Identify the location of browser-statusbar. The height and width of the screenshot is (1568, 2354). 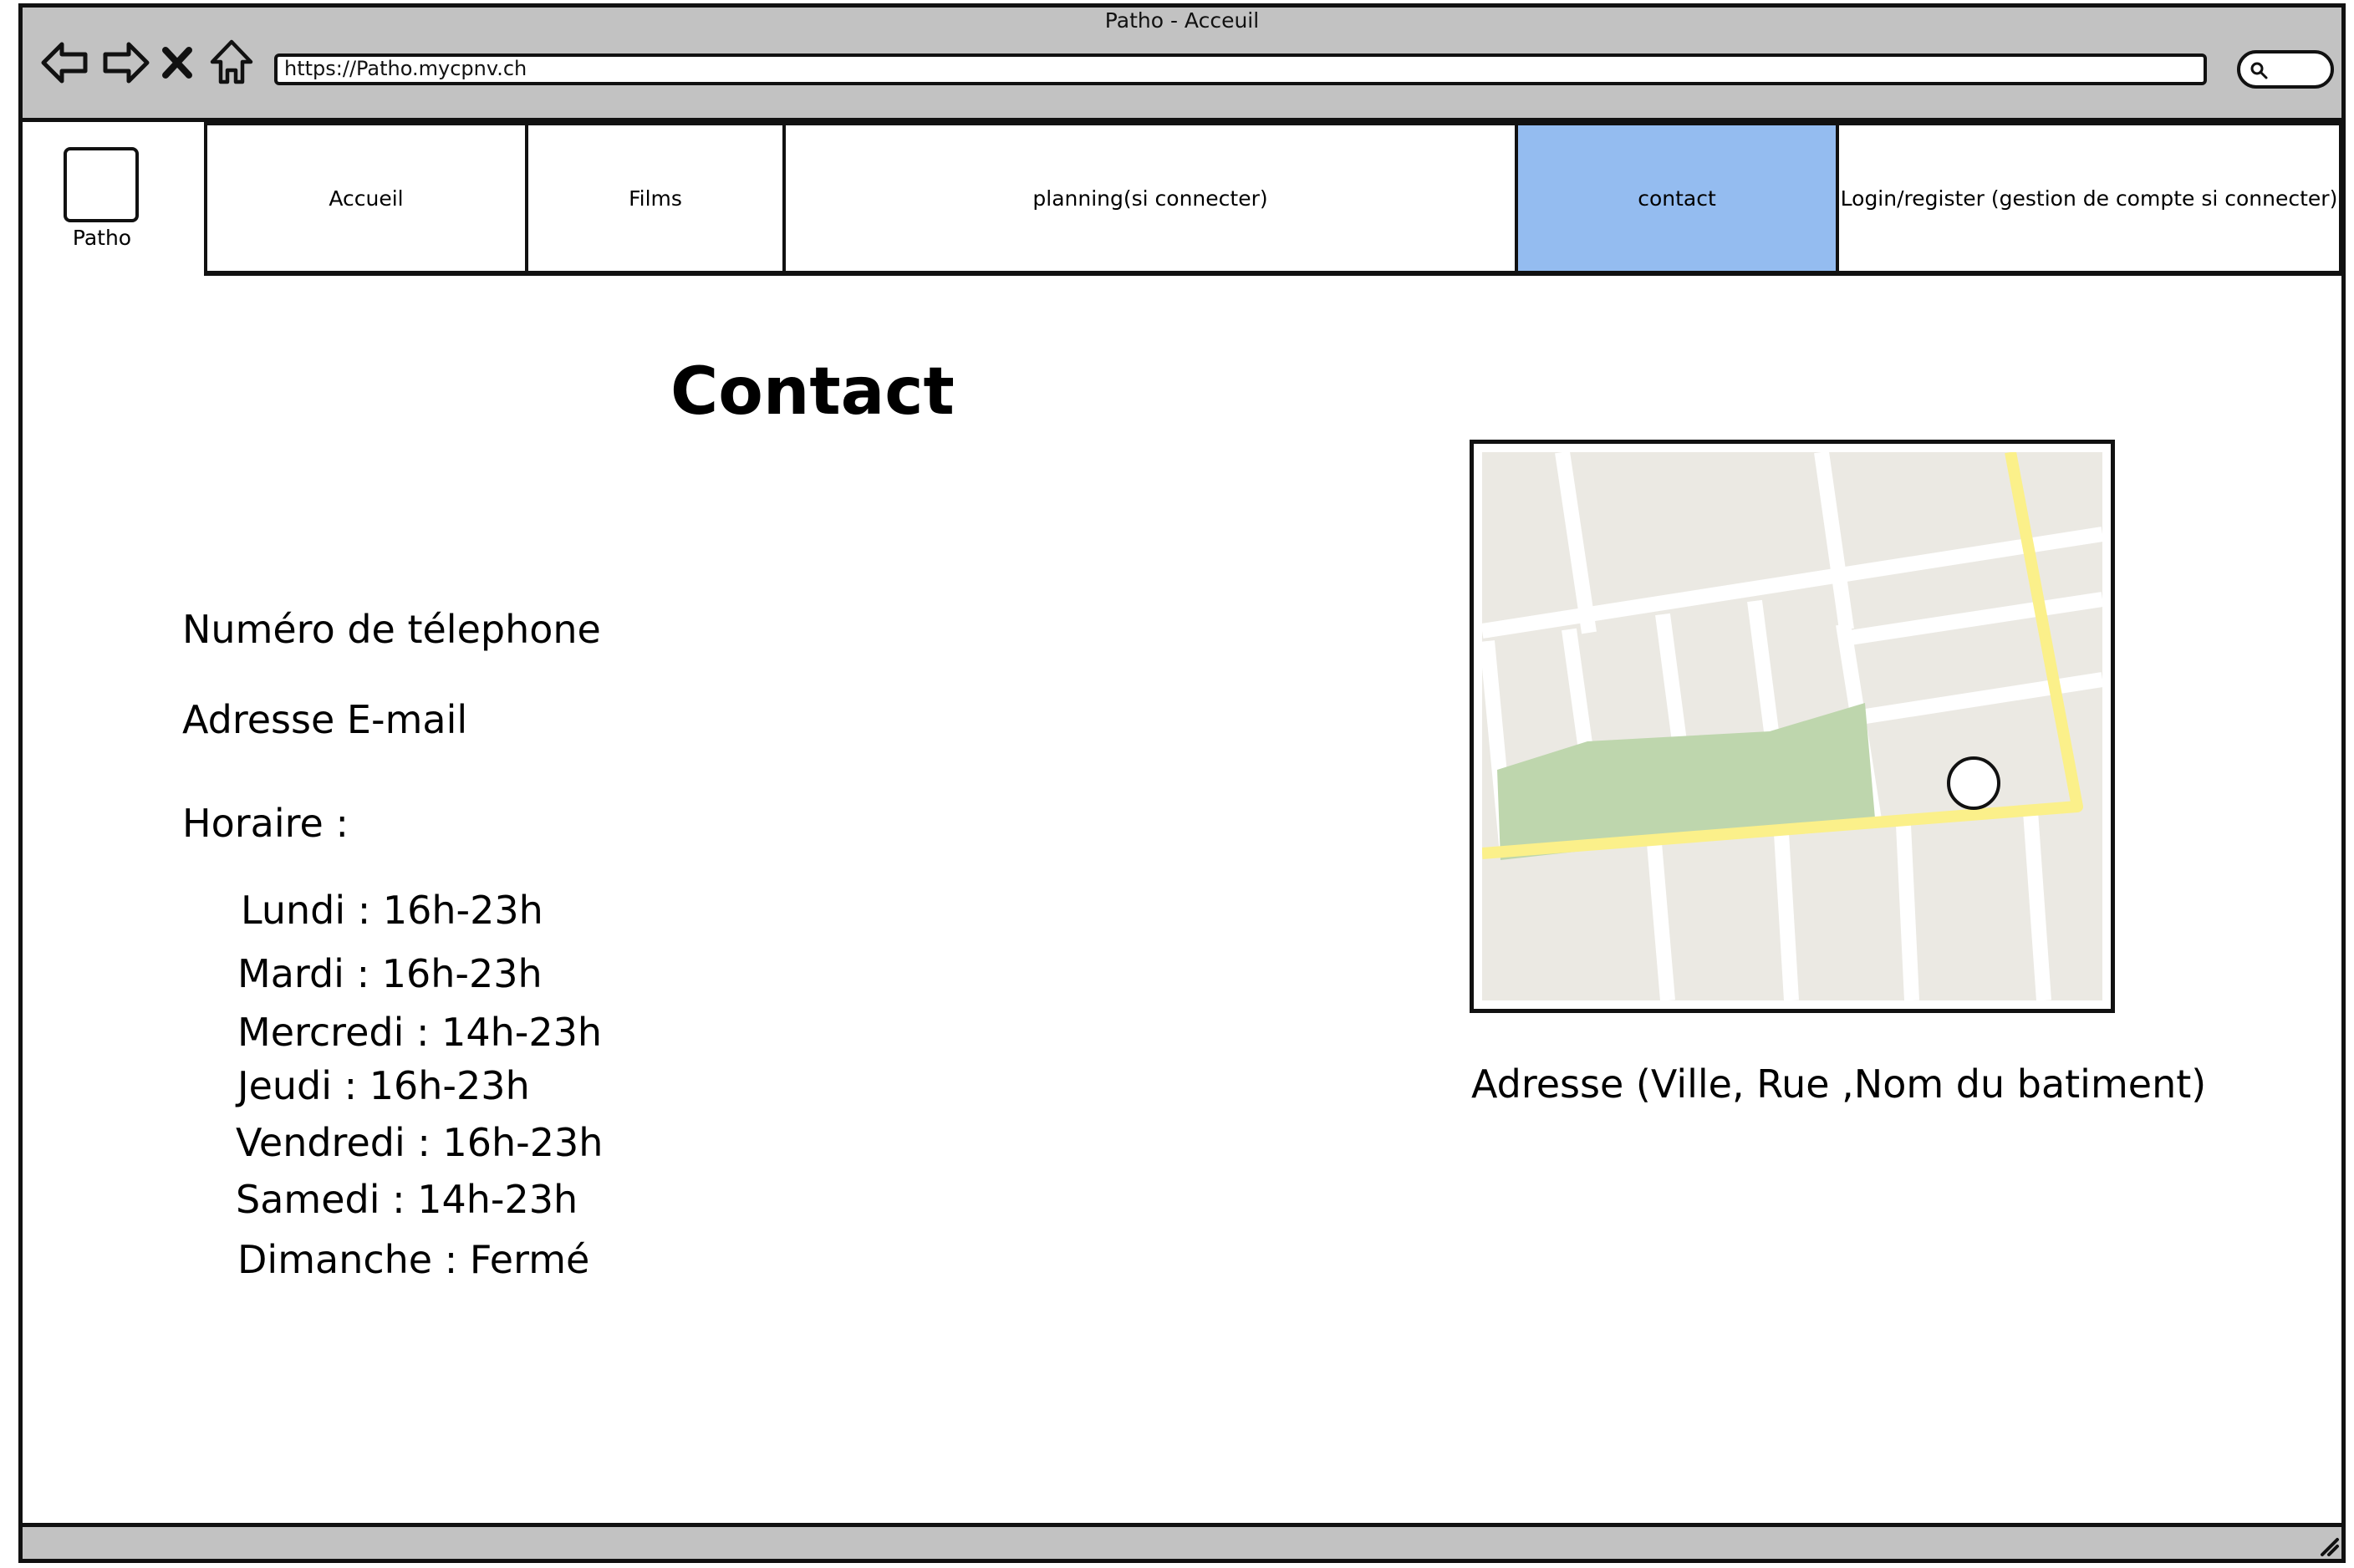
(1182, 1543).